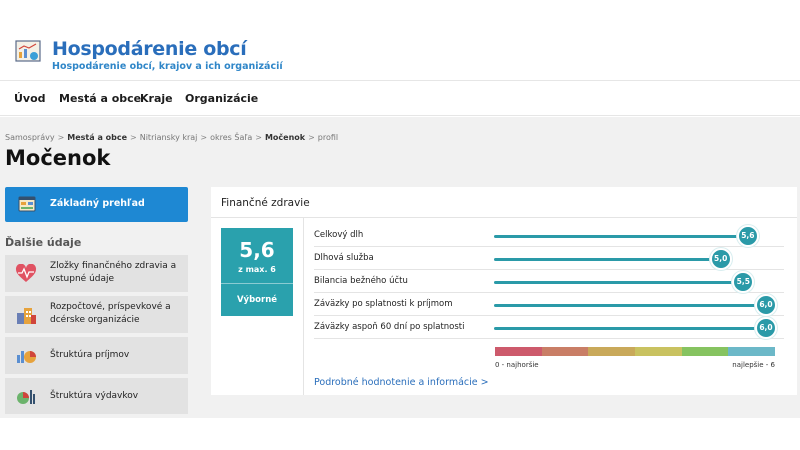 The image size is (800, 450). I want to click on metric-row: Záväzky po splatnosti k príjmom 6,0, so click(549, 304).